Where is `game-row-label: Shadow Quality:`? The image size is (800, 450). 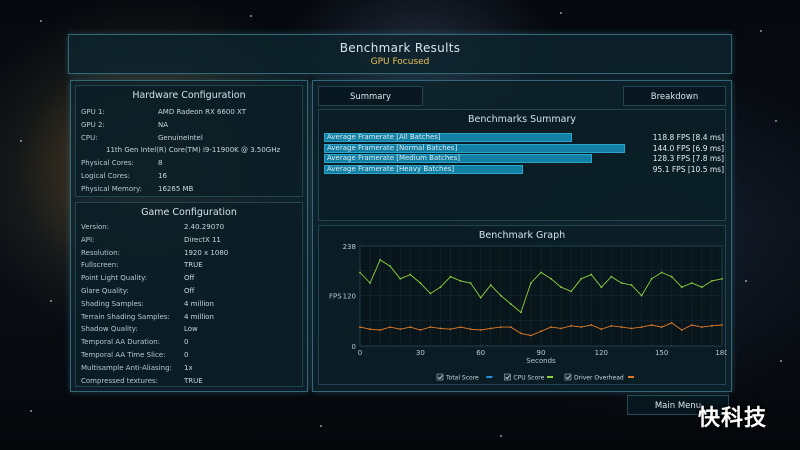
game-row-label: Shadow Quality: is located at coordinates (109, 329).